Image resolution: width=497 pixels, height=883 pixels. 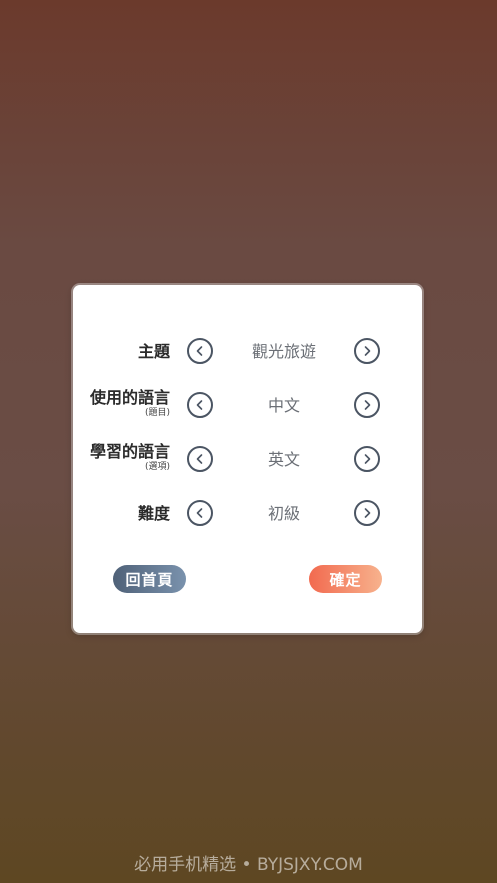 I want to click on question-language-prev-button, so click(x=200, y=405).